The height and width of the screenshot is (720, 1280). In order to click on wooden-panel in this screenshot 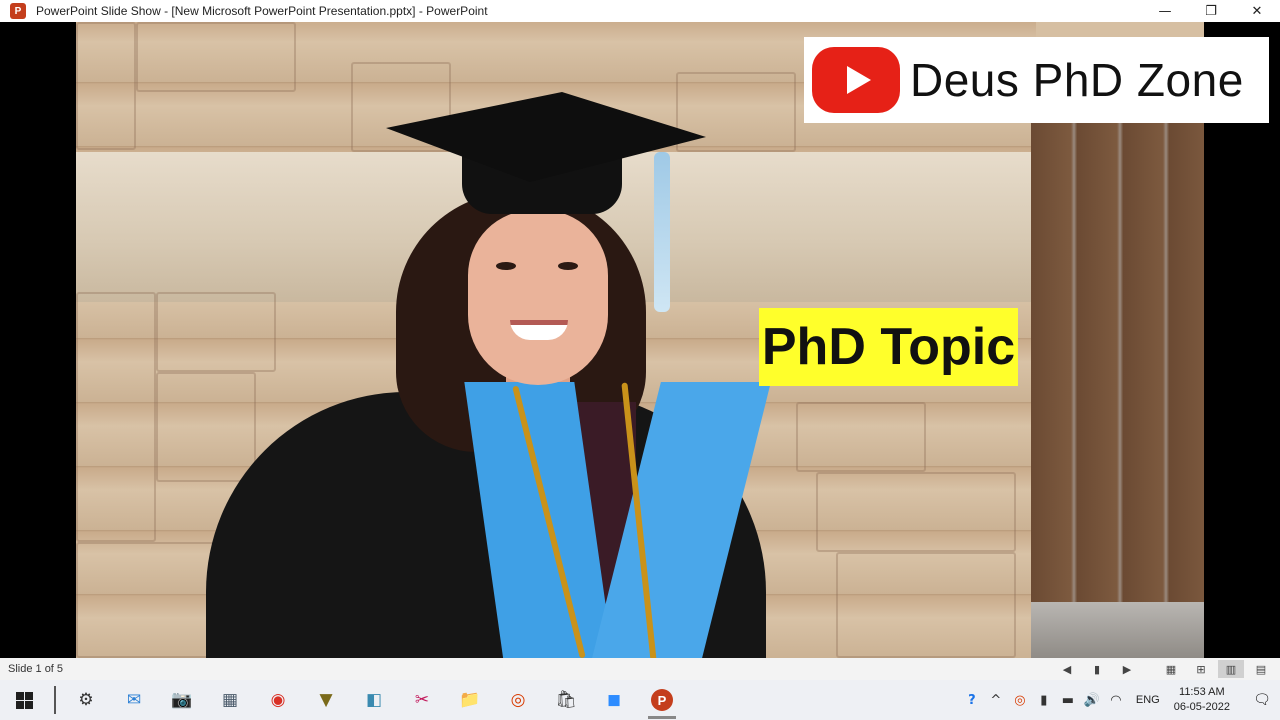, I will do `click(1117, 380)`.